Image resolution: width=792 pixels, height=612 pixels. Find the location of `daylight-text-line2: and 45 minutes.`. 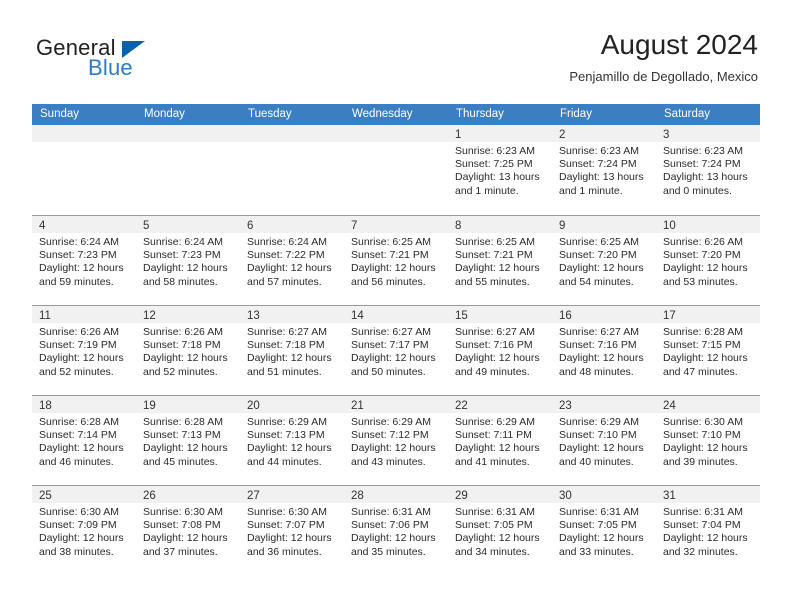

daylight-text-line2: and 45 minutes. is located at coordinates (180, 461).